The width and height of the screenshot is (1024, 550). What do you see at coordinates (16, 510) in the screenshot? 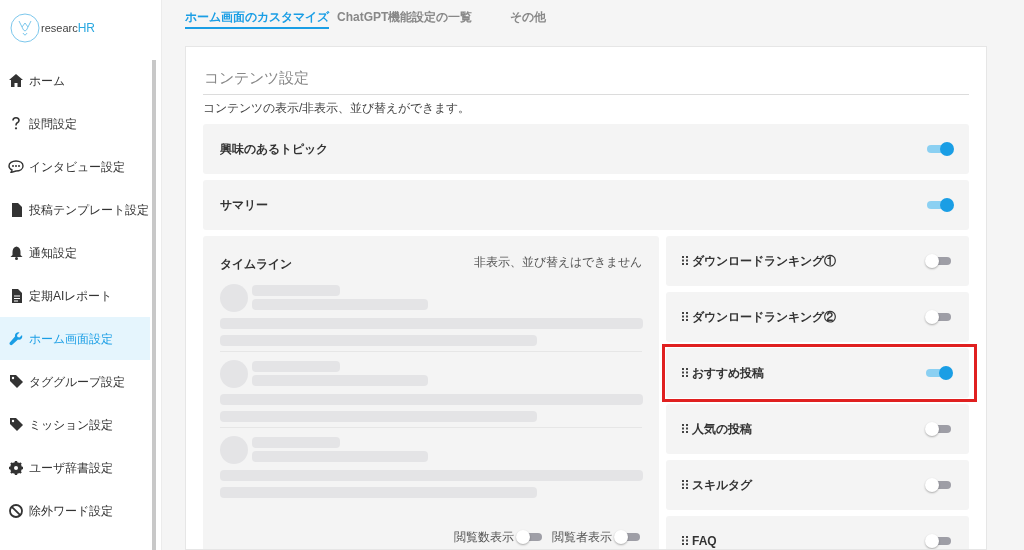
I see `prohibited-icon` at bounding box center [16, 510].